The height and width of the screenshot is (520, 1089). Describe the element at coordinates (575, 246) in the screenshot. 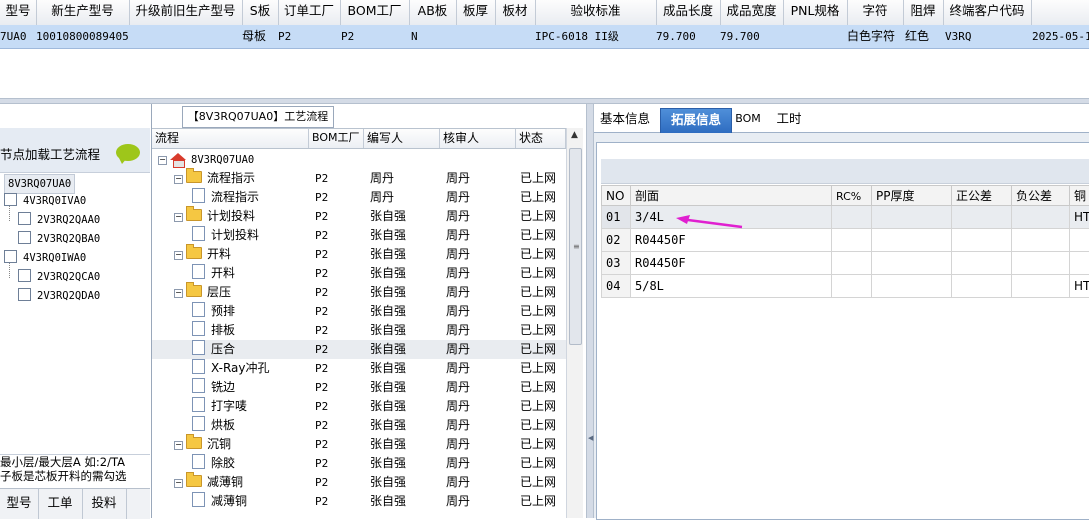

I see `scroll-thumb: ≡` at that location.